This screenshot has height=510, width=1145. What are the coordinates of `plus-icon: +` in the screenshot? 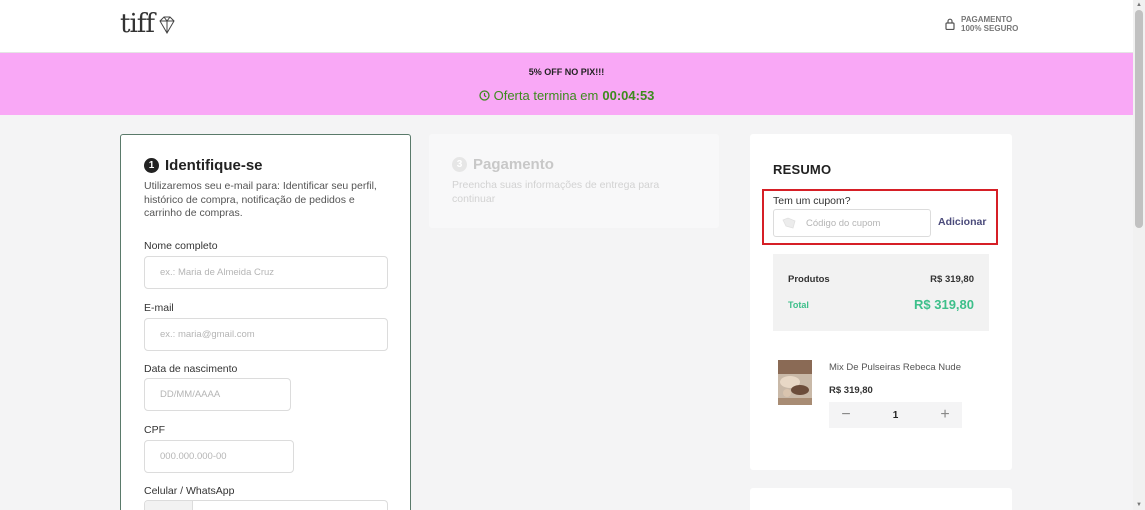 It's located at (945, 415).